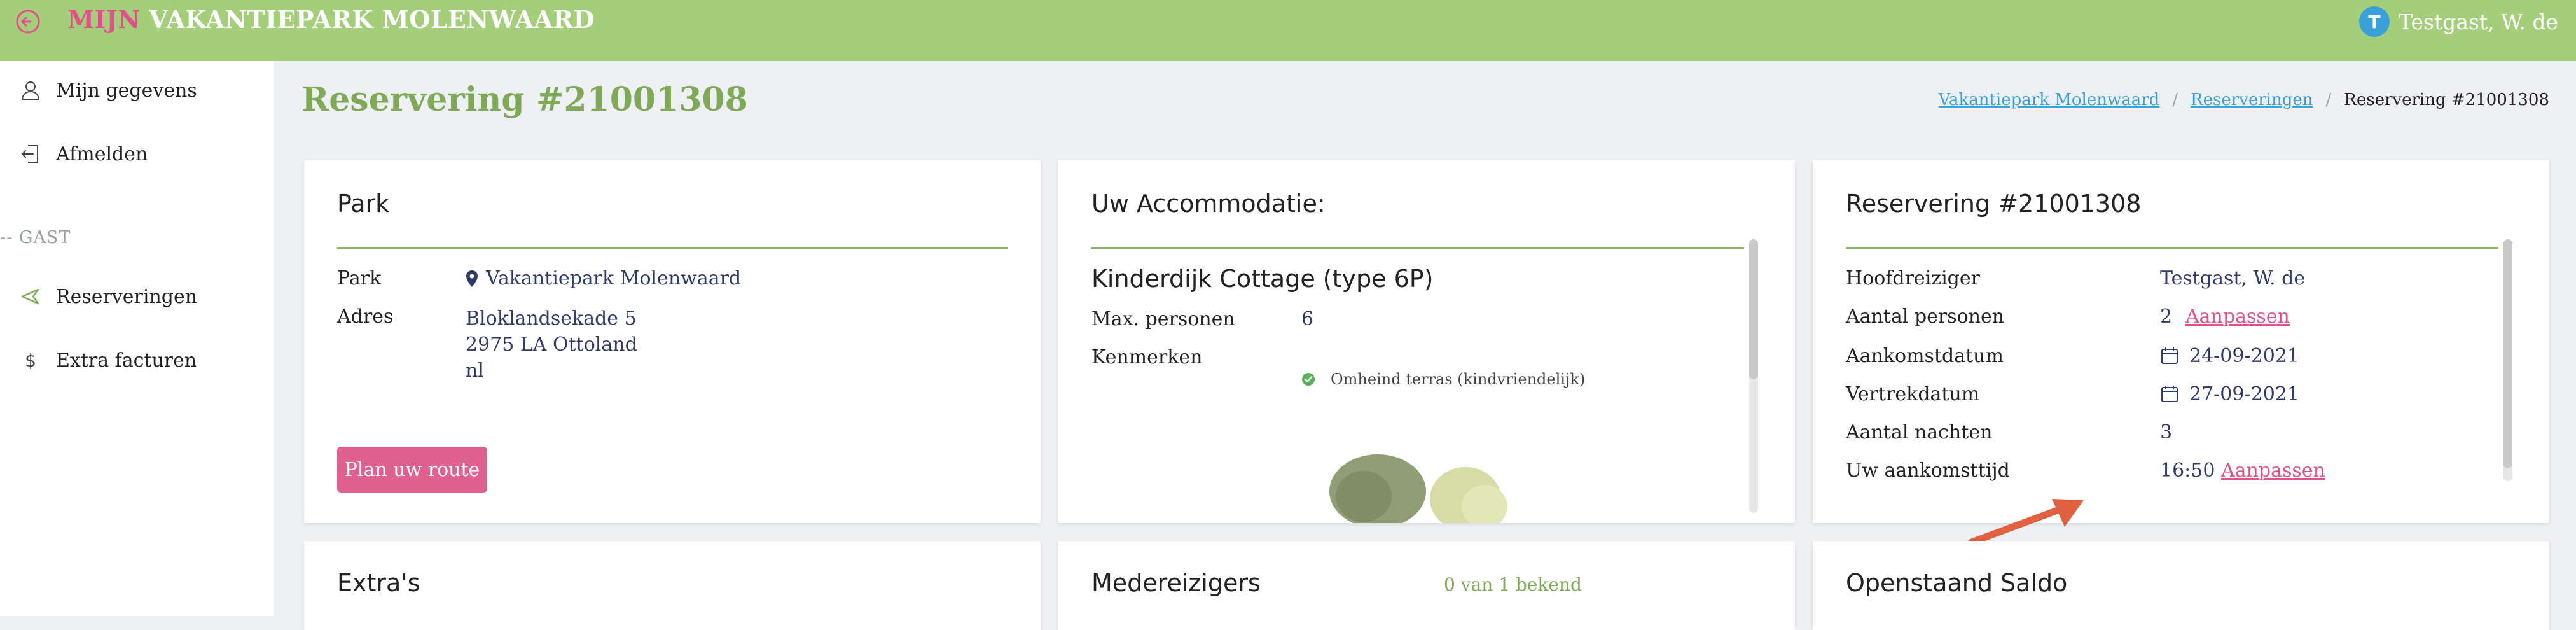 The image size is (2576, 630). Describe the element at coordinates (2252, 99) in the screenshot. I see `breadcrumb-link-reserveringen: Reserveringen` at that location.